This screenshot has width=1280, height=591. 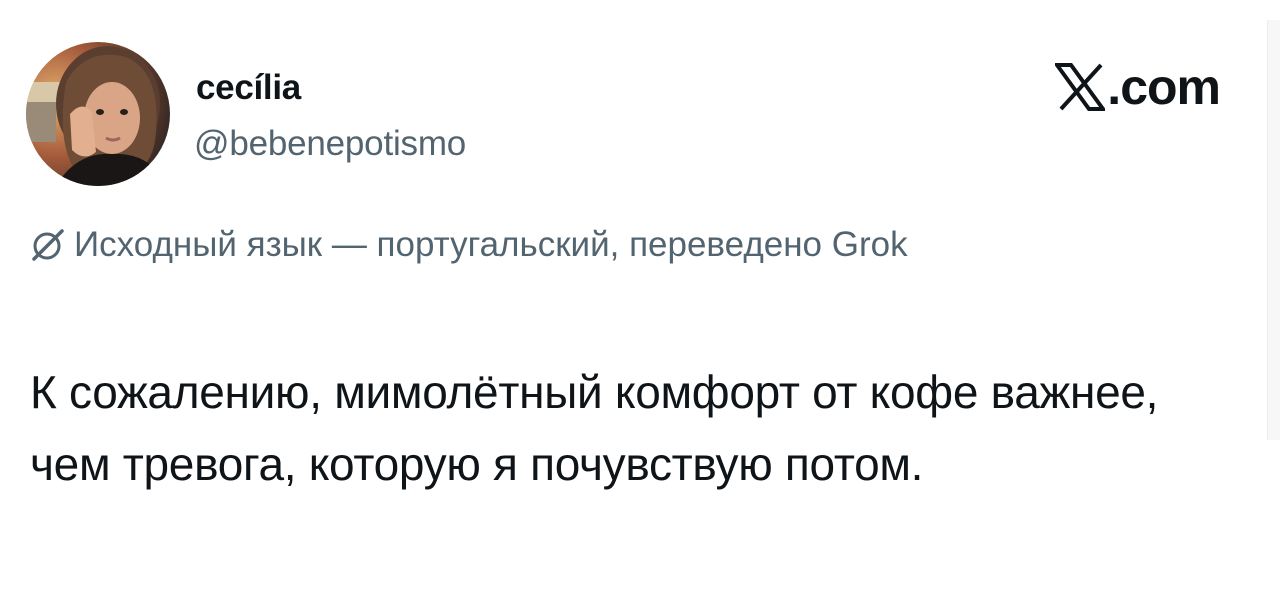 I want to click on grok-icon, so click(x=48, y=245).